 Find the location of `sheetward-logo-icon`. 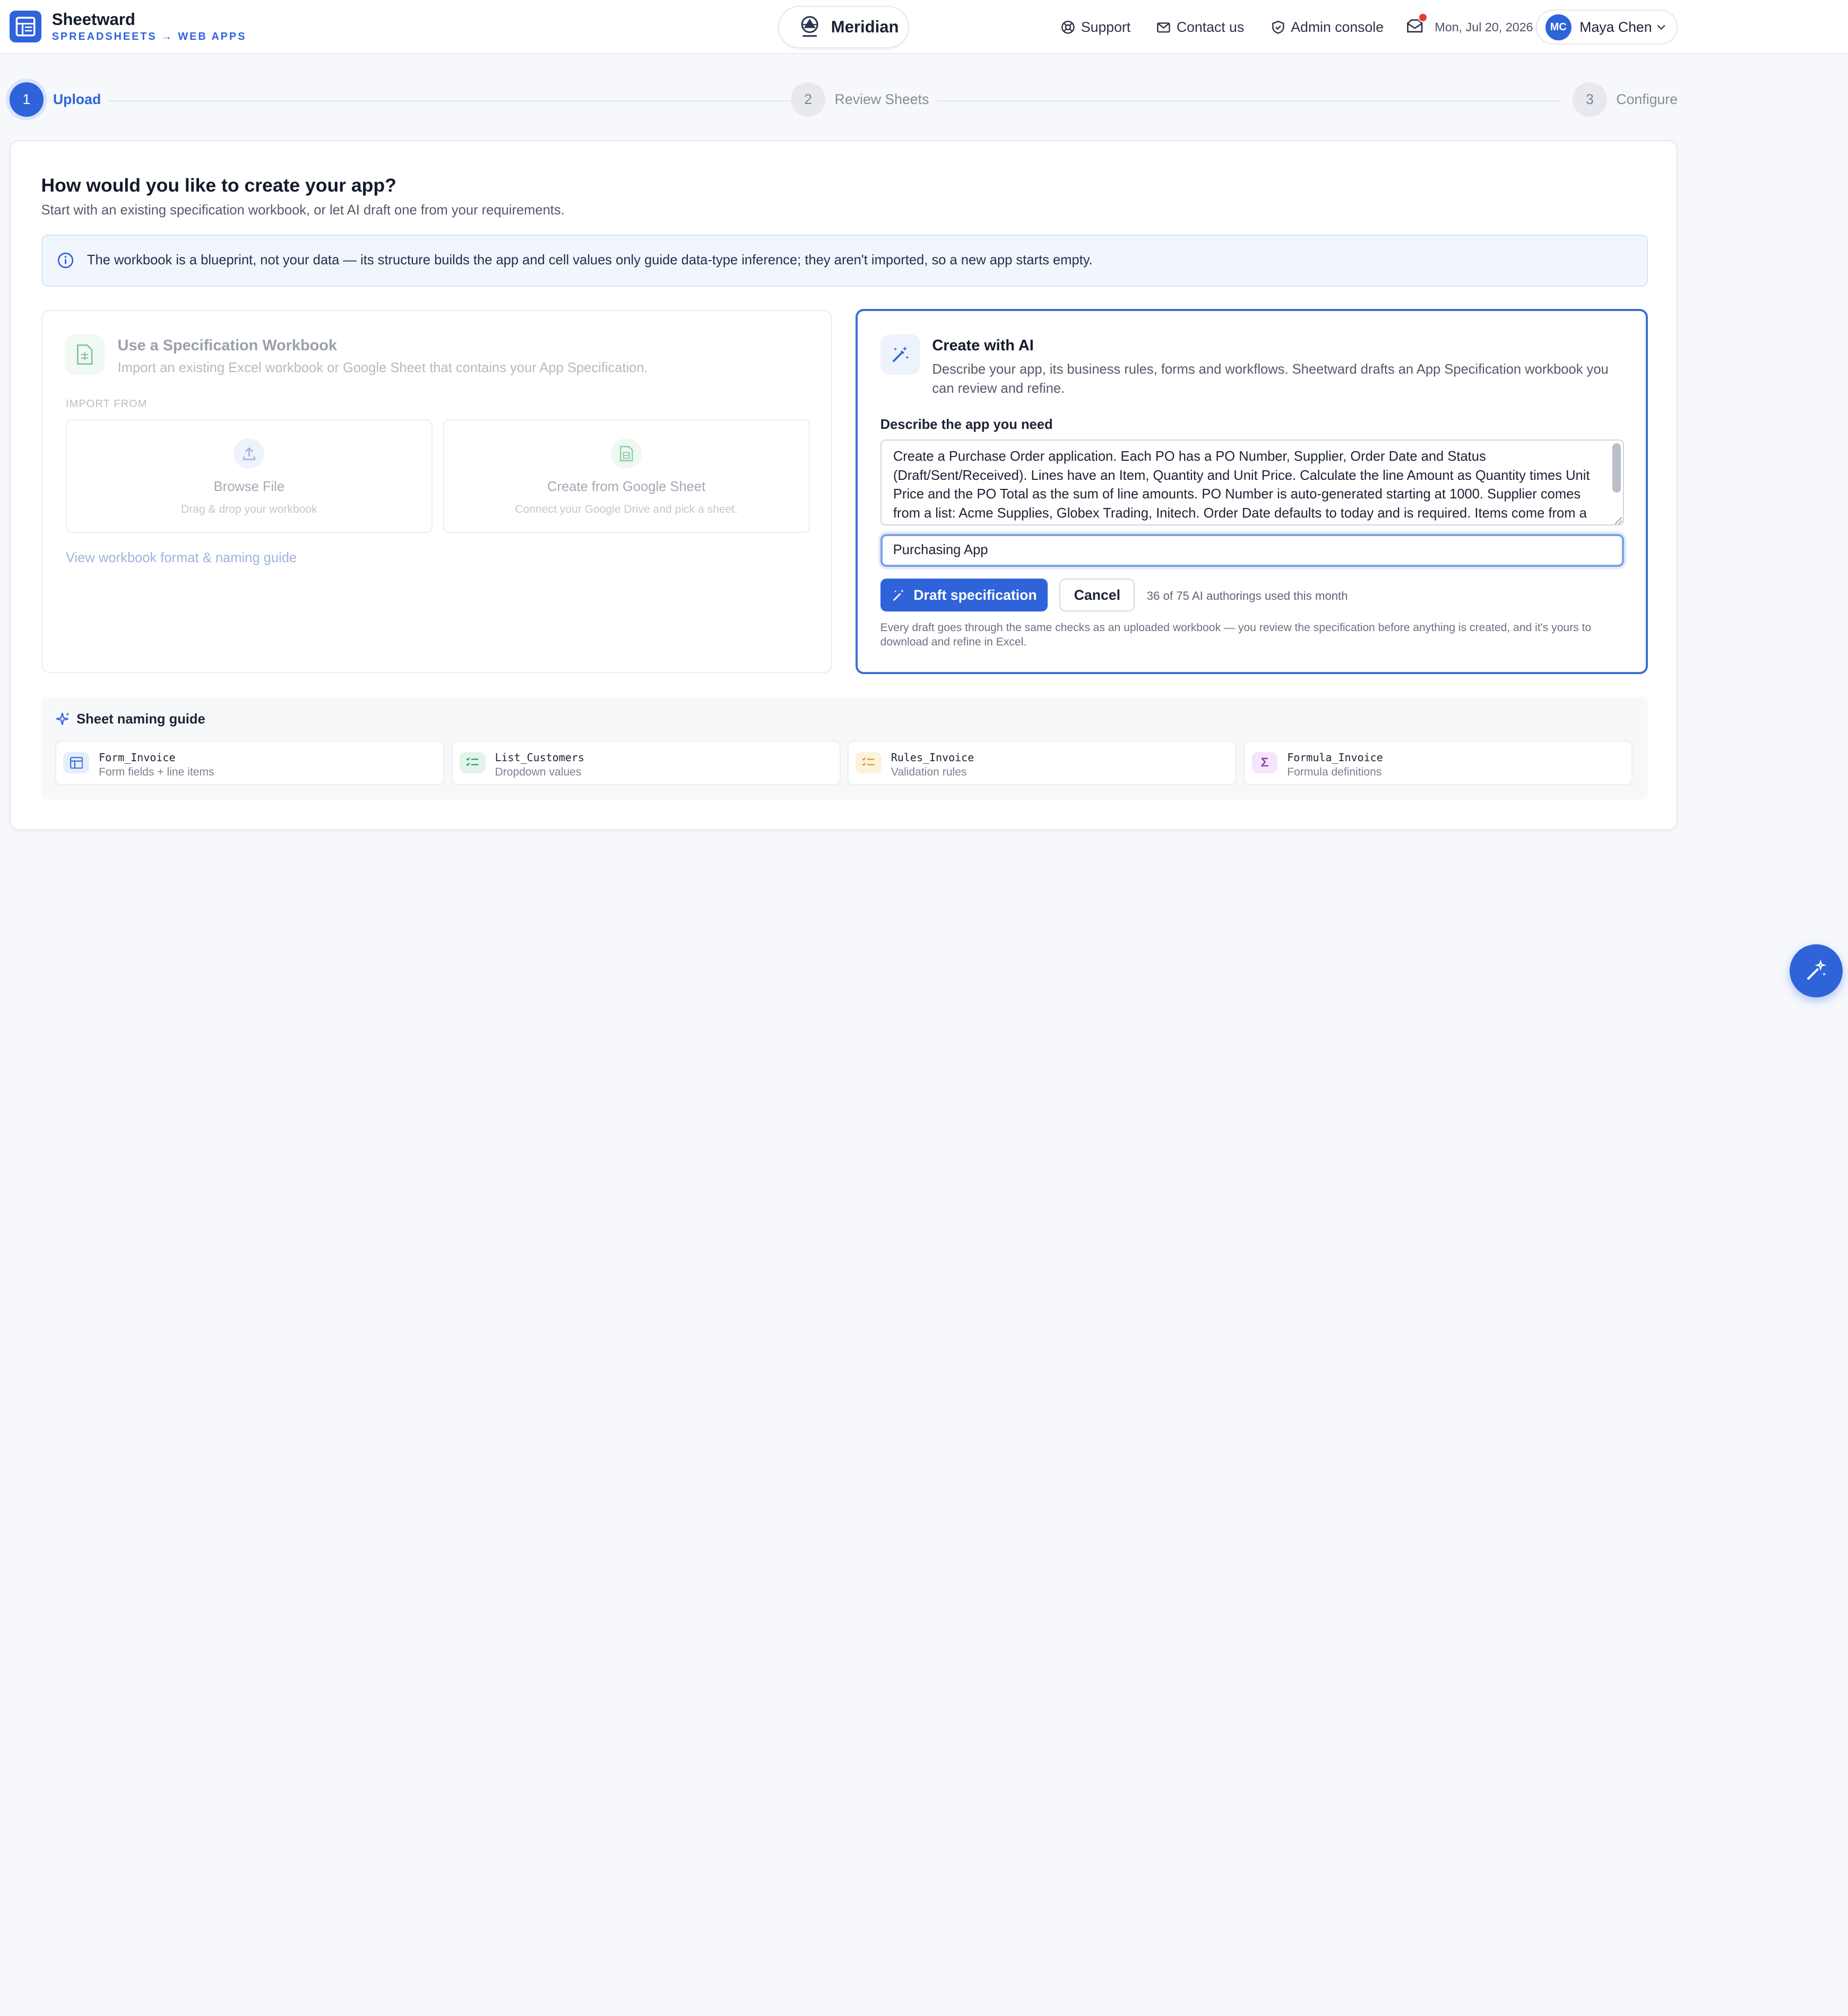

sheetward-logo-icon is located at coordinates (25, 26).